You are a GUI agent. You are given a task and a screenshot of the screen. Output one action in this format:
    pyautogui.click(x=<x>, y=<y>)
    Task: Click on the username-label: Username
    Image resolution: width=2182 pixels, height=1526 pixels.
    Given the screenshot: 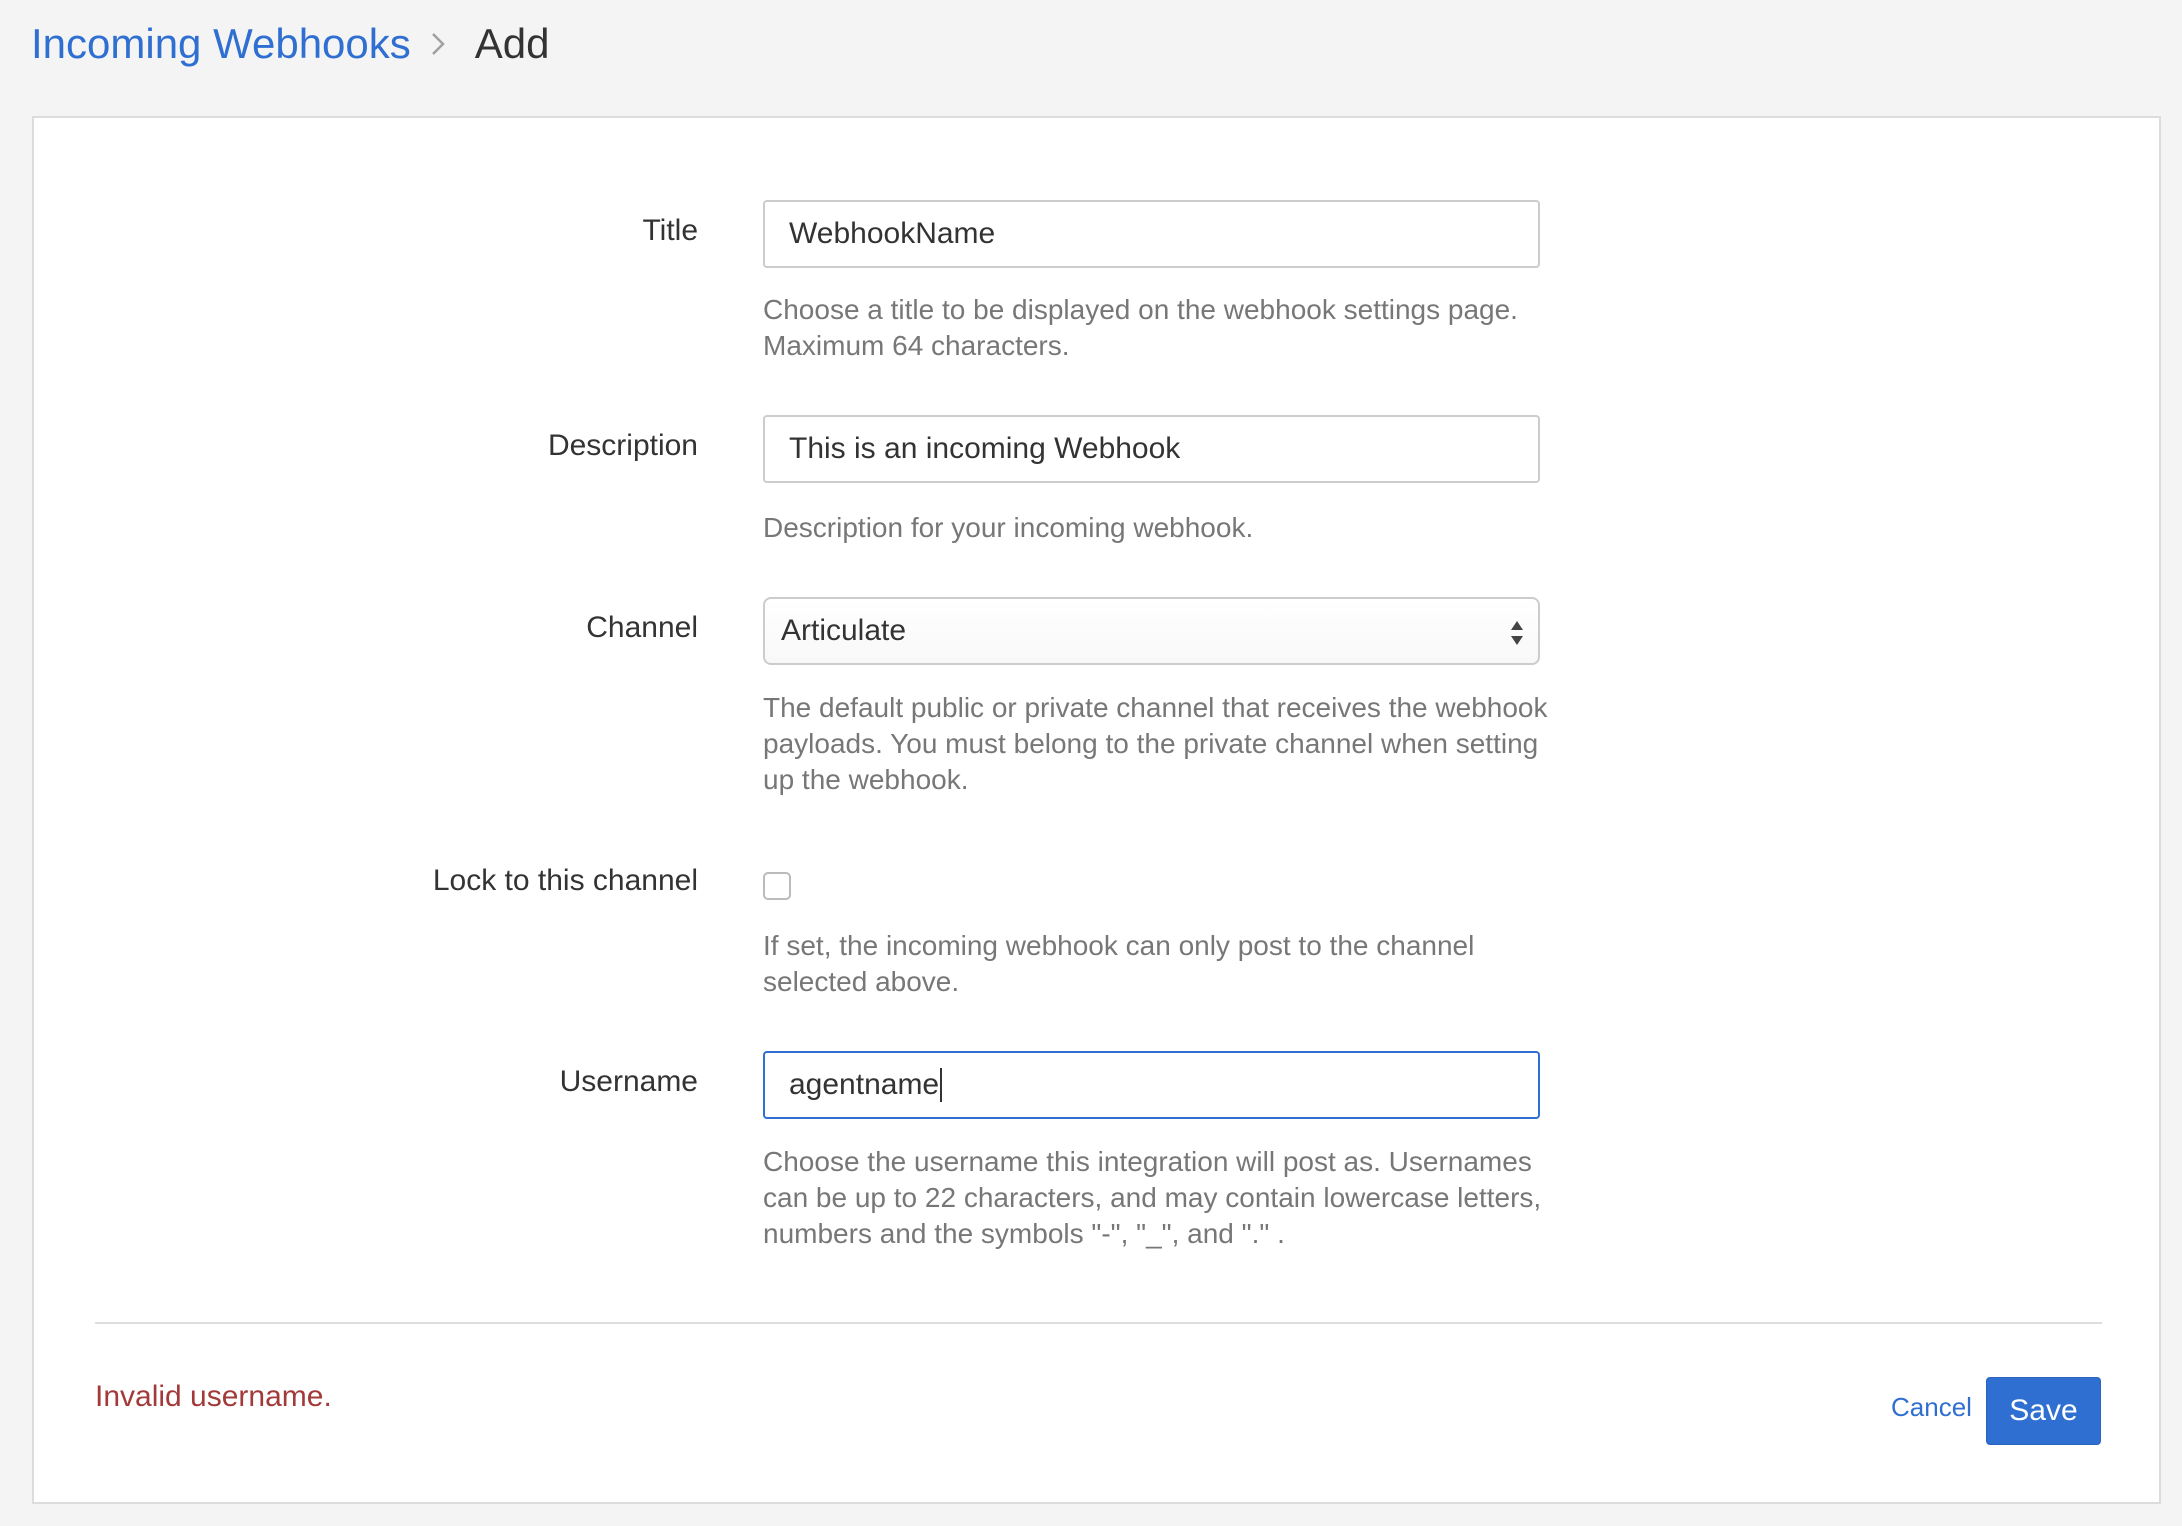 What is the action you would take?
    pyautogui.click(x=628, y=1081)
    